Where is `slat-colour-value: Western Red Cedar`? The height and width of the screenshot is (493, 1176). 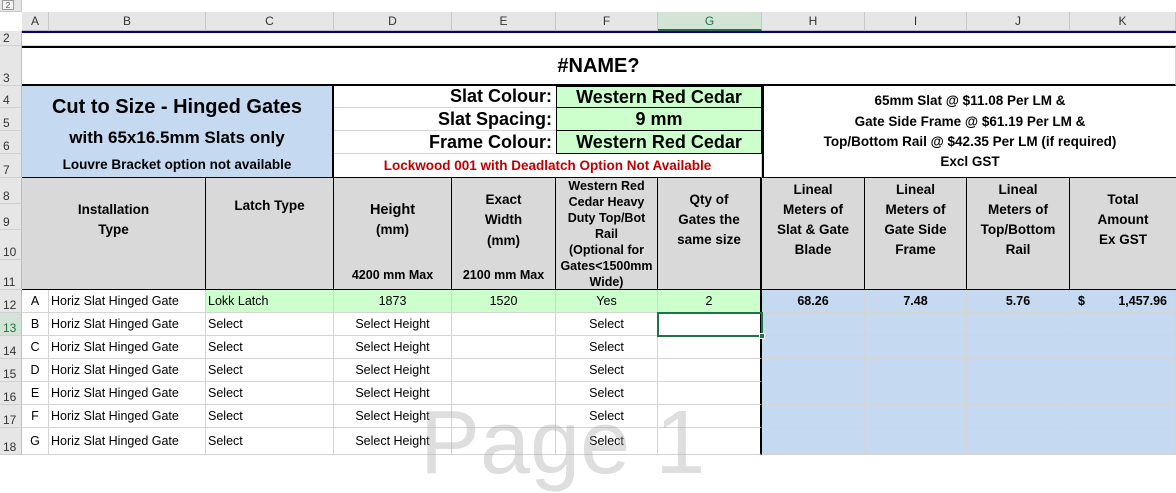 slat-colour-value: Western Red Cedar is located at coordinates (659, 97).